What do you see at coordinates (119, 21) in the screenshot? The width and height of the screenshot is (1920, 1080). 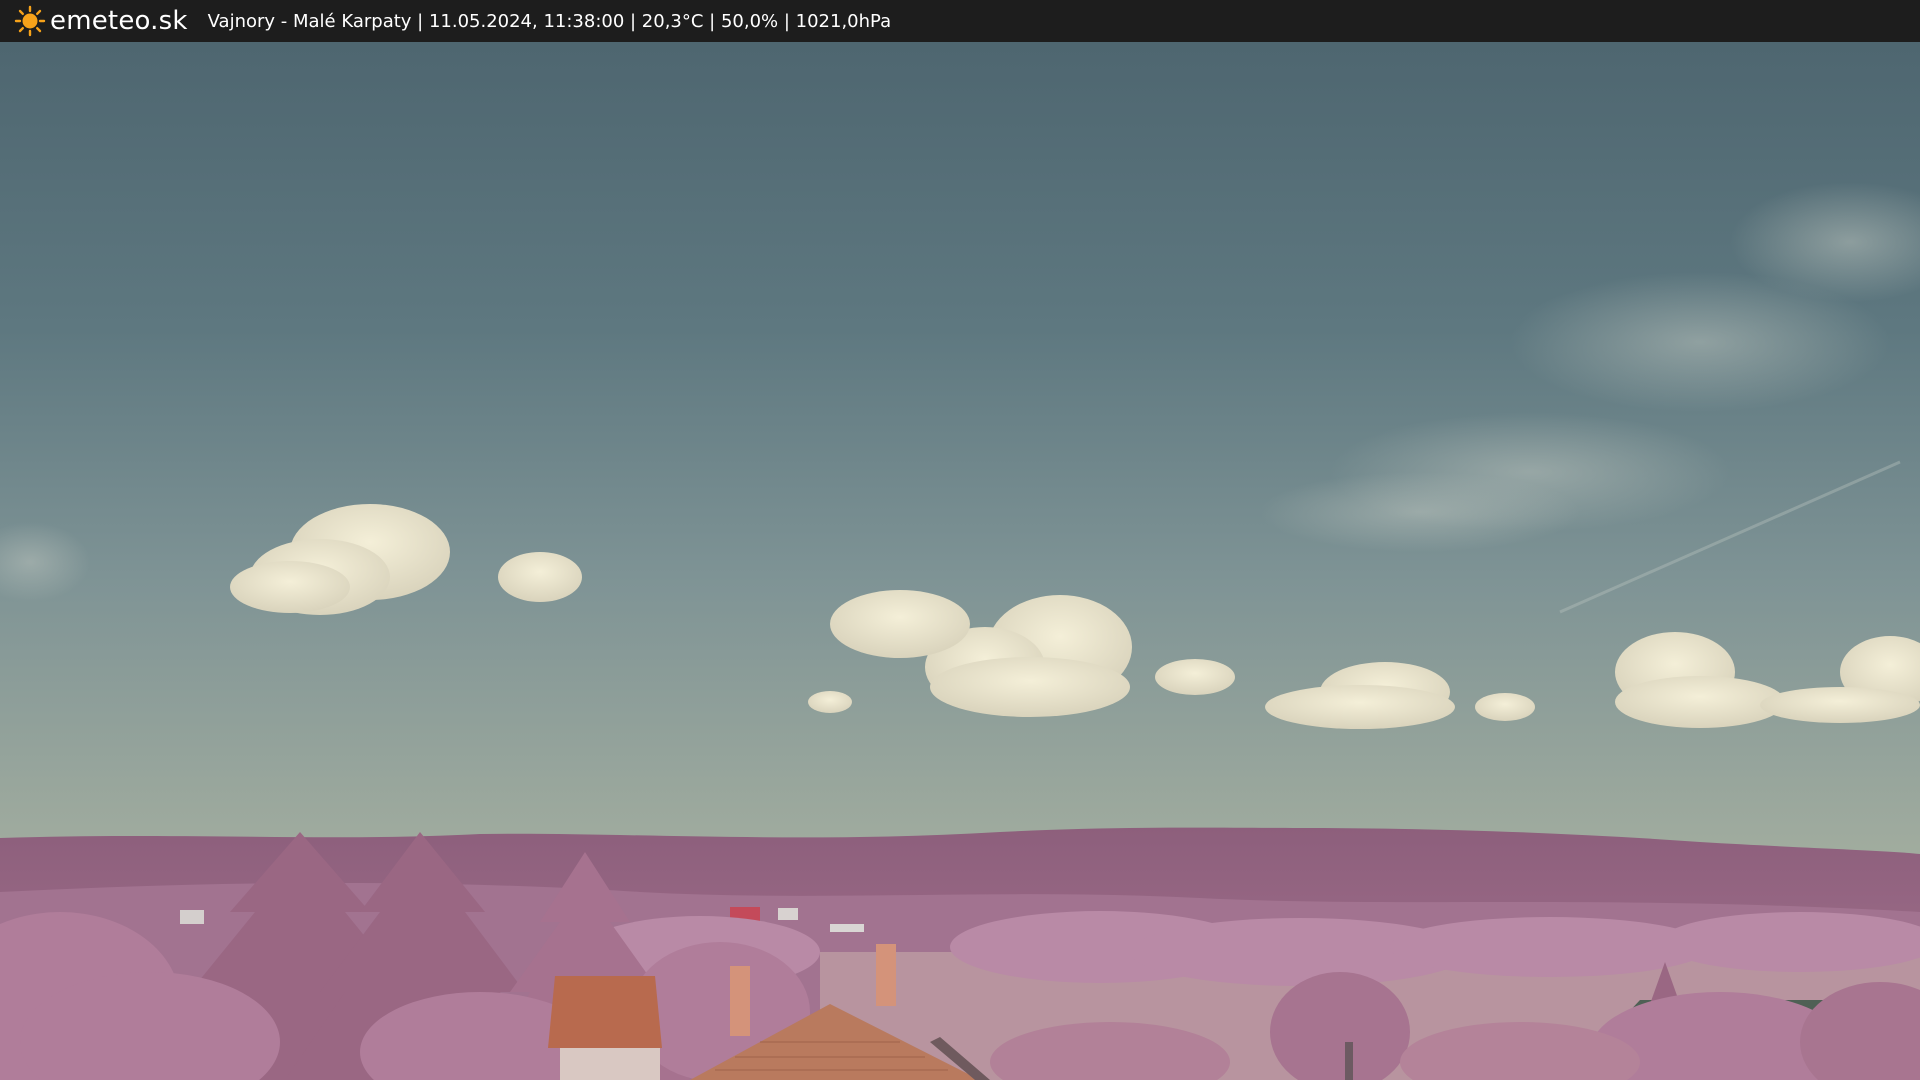 I see `logo-text: emeteo.sk` at bounding box center [119, 21].